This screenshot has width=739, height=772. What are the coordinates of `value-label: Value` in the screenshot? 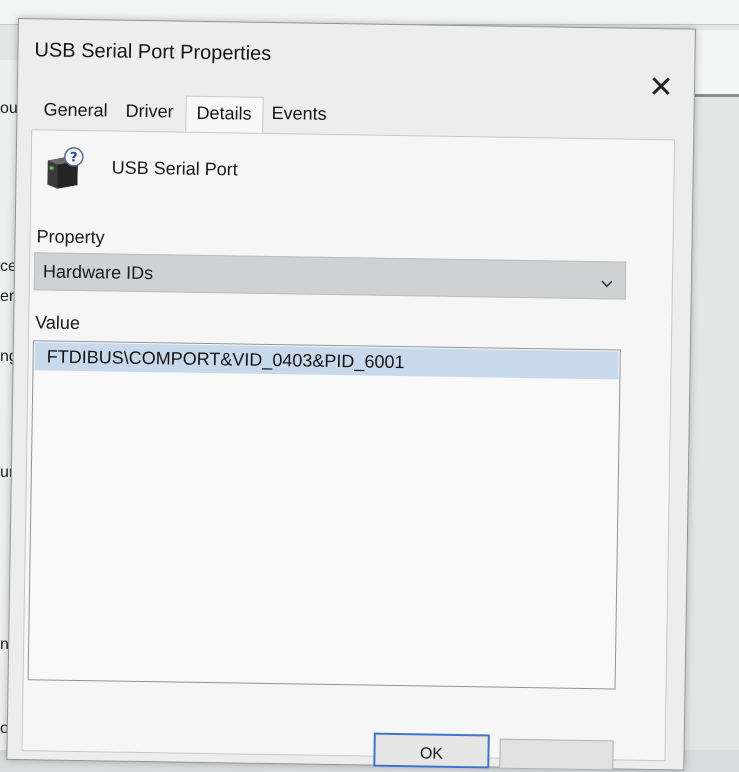 It's located at (58, 323).